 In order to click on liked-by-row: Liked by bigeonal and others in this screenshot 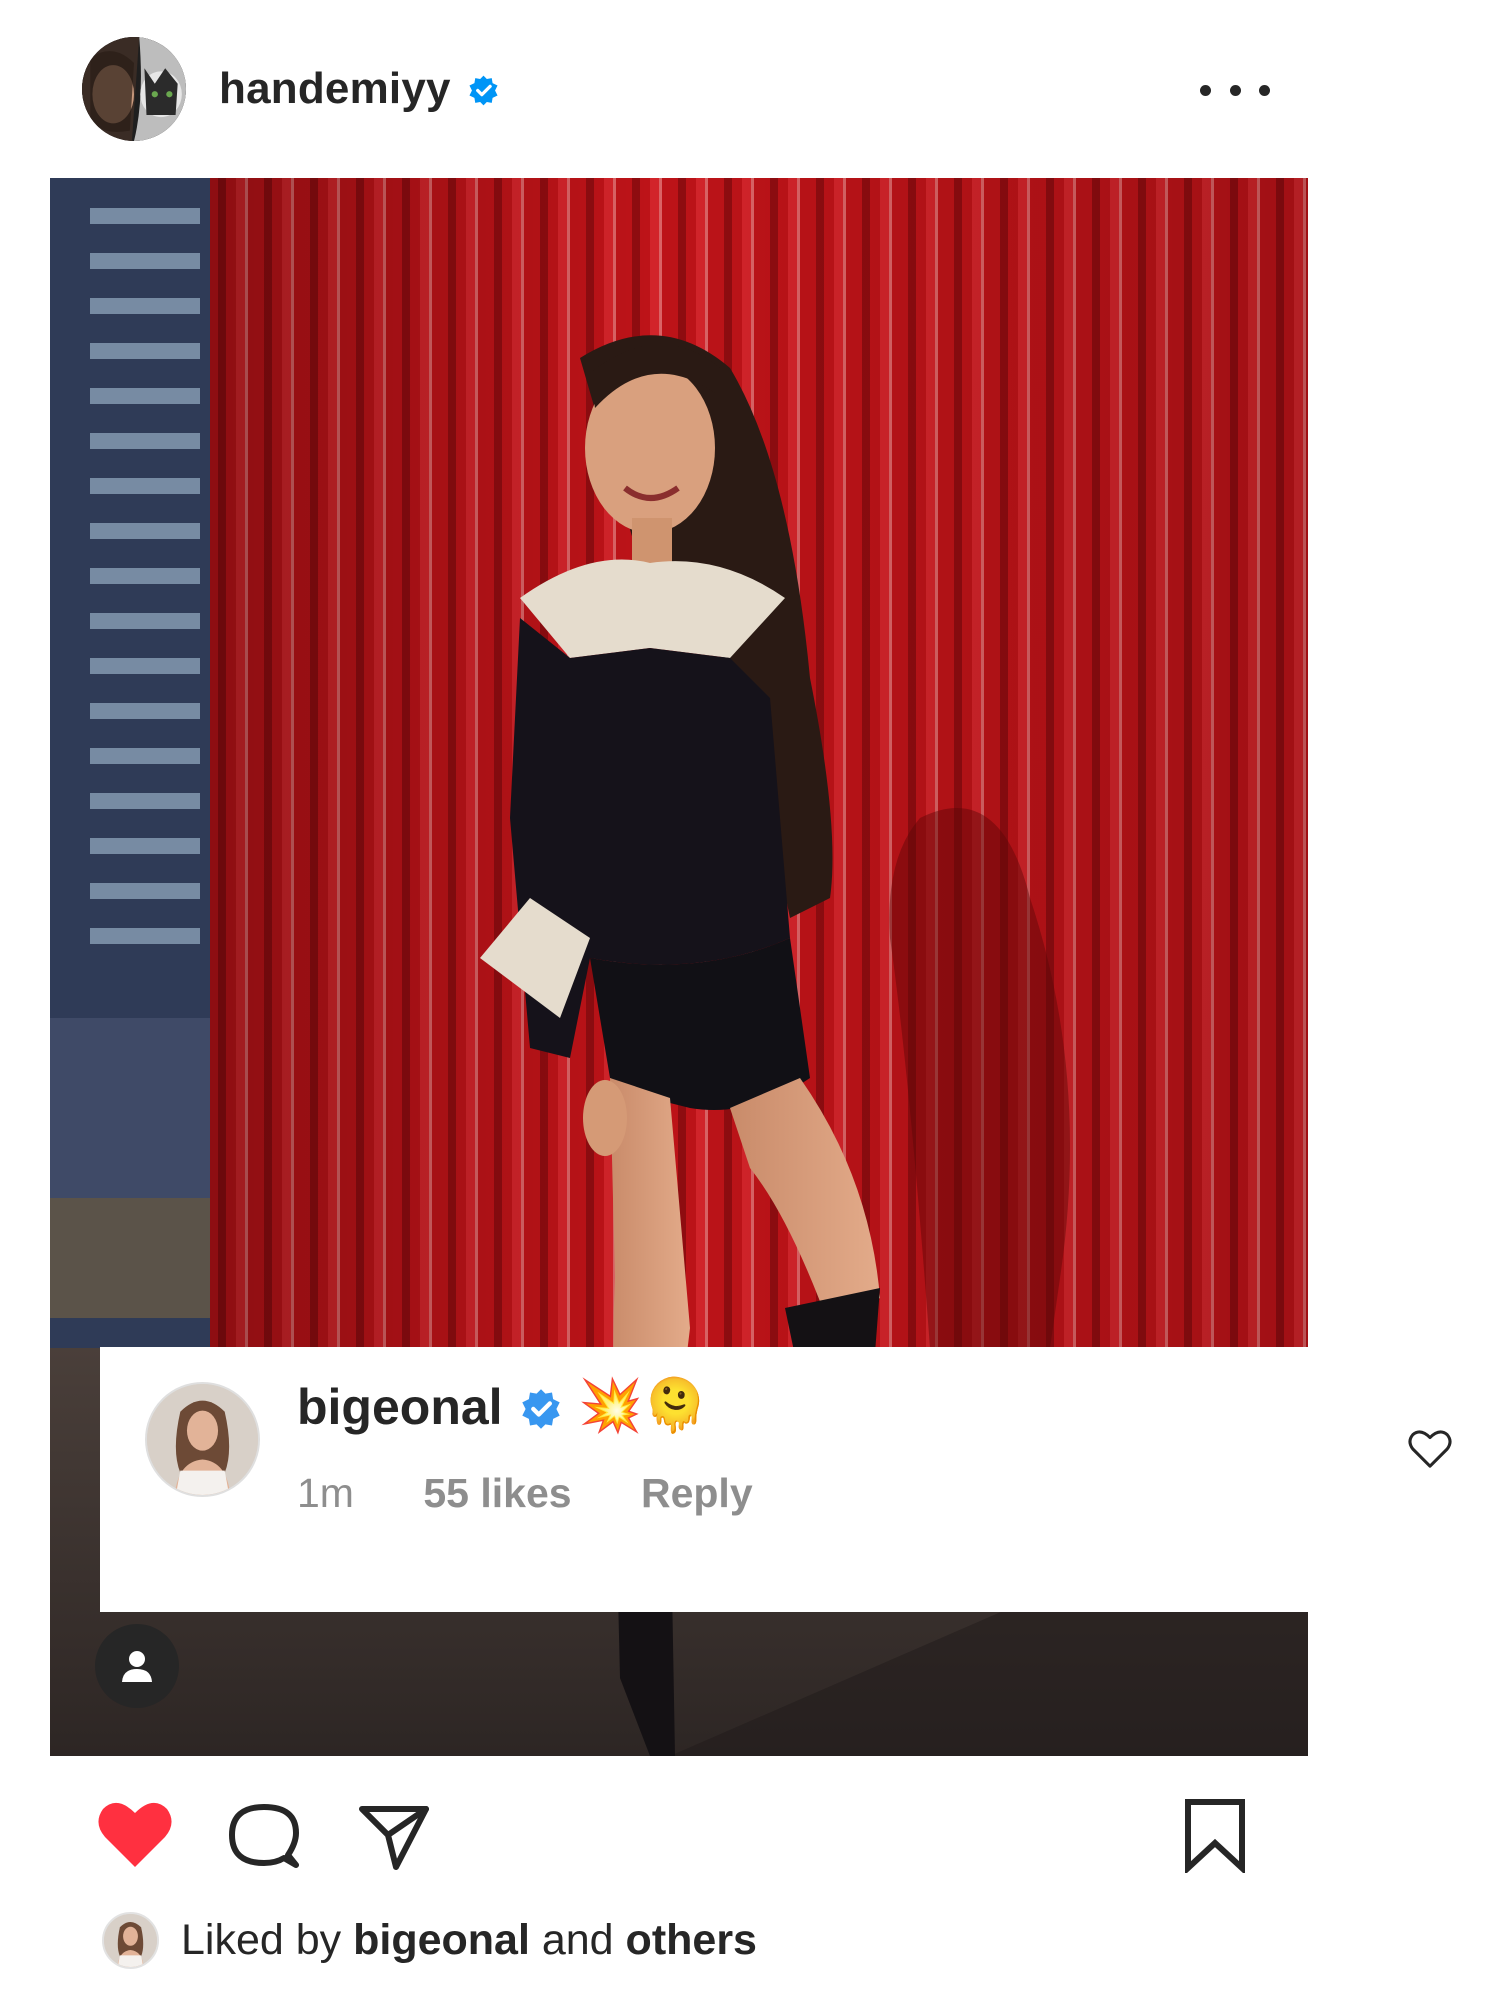, I will do `click(429, 1940)`.